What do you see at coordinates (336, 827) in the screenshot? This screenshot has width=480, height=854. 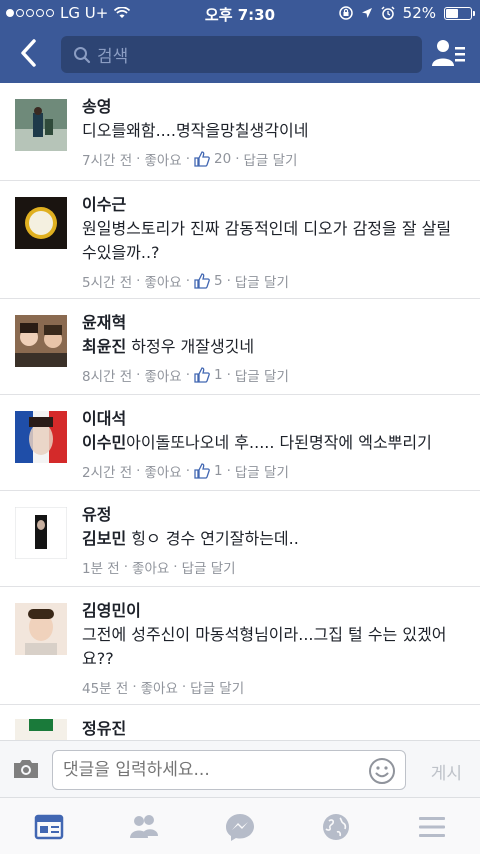 I see `globe-notifications-tab-icon` at bounding box center [336, 827].